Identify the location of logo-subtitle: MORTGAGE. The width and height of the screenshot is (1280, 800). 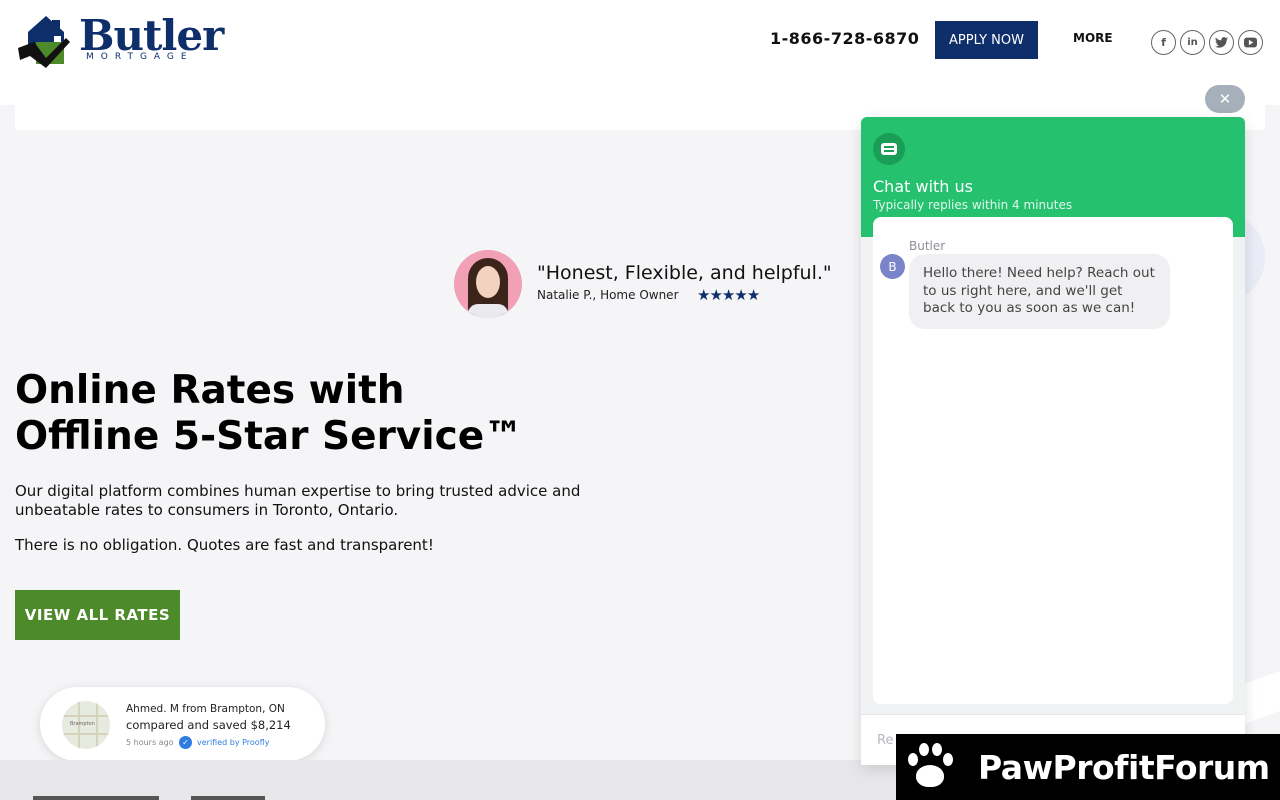
(140, 57).